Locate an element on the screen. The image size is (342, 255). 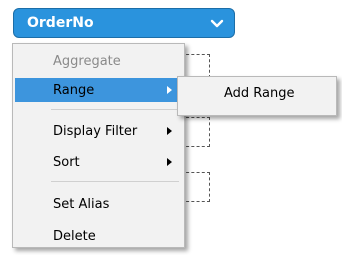
range-submenu: Add Range is located at coordinates (257, 96).